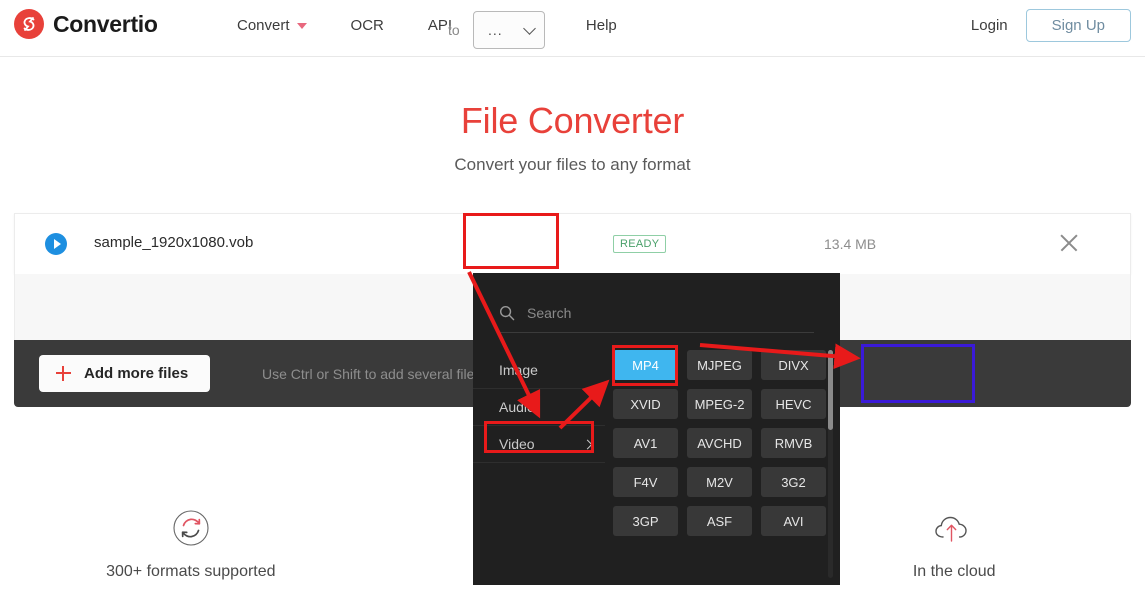 The height and width of the screenshot is (595, 1145). Describe the element at coordinates (645, 365) in the screenshot. I see `format-option-mp4: MP4` at that location.